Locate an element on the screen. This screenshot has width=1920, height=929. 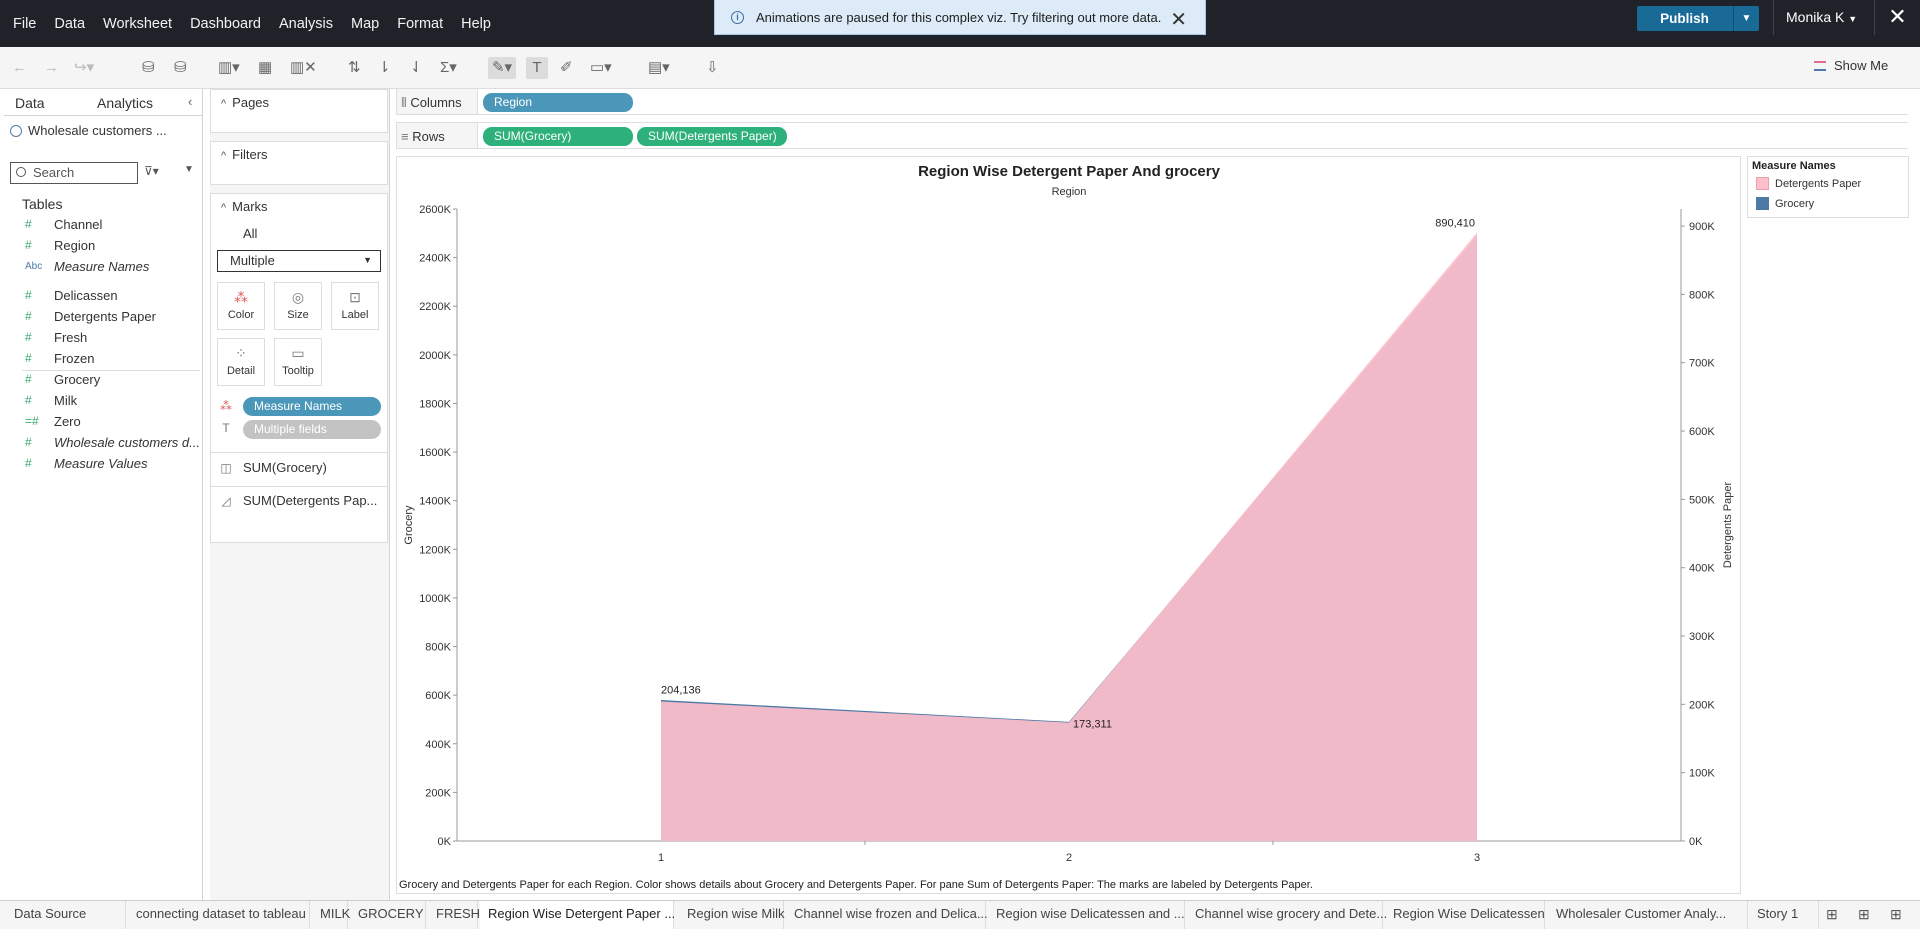
field-name: Channel is located at coordinates (78, 224).